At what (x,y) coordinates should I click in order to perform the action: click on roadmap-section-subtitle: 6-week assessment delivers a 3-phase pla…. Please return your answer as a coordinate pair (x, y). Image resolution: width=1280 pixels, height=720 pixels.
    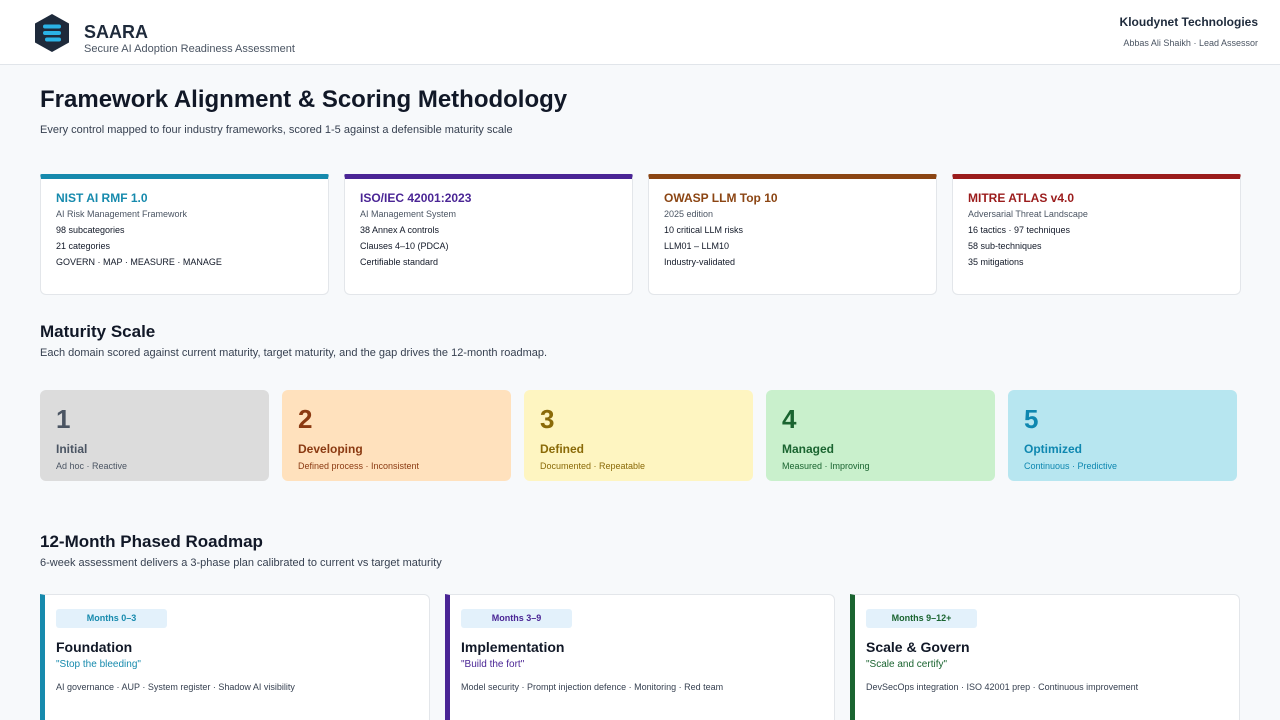
    Looking at the image, I should click on (241, 563).